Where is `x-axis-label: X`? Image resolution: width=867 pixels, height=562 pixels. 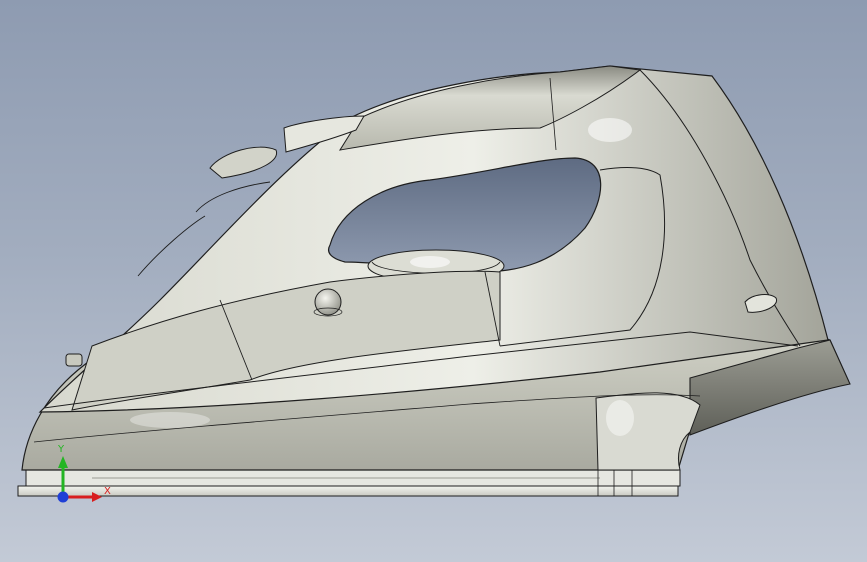 x-axis-label: X is located at coordinates (107, 491).